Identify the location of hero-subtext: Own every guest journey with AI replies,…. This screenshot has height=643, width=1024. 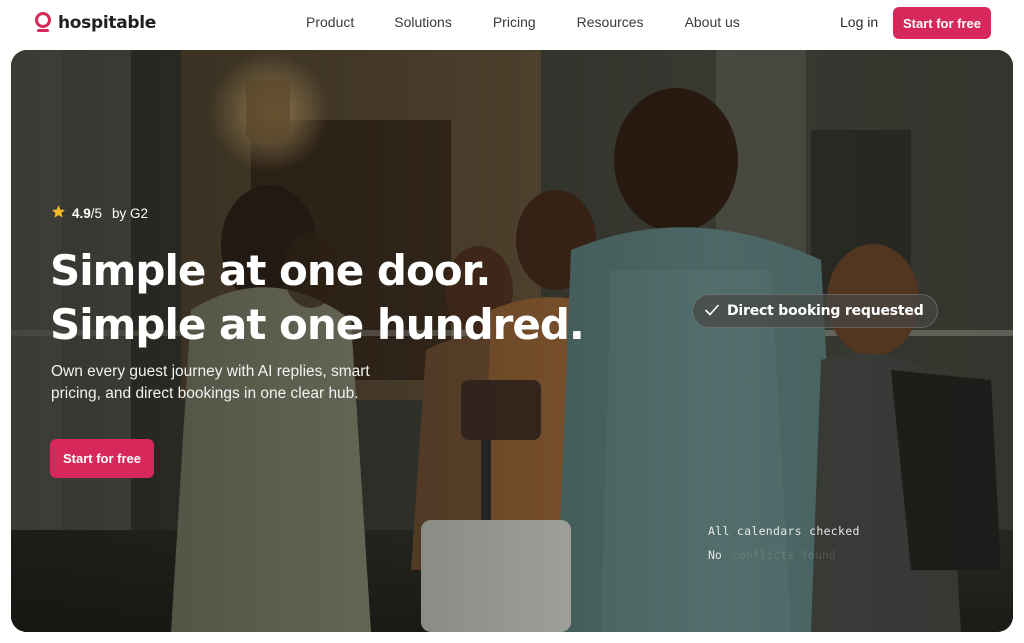
(210, 382).